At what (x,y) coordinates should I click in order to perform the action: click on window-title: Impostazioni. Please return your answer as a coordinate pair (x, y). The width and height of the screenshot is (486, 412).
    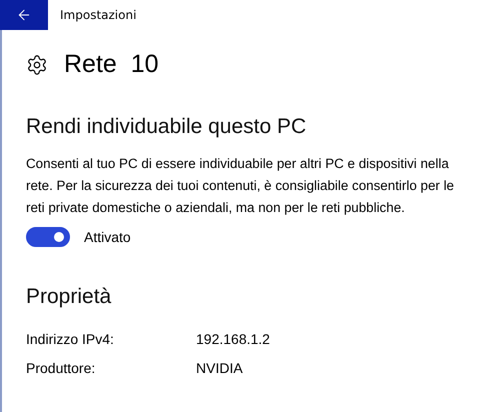
    Looking at the image, I should click on (98, 15).